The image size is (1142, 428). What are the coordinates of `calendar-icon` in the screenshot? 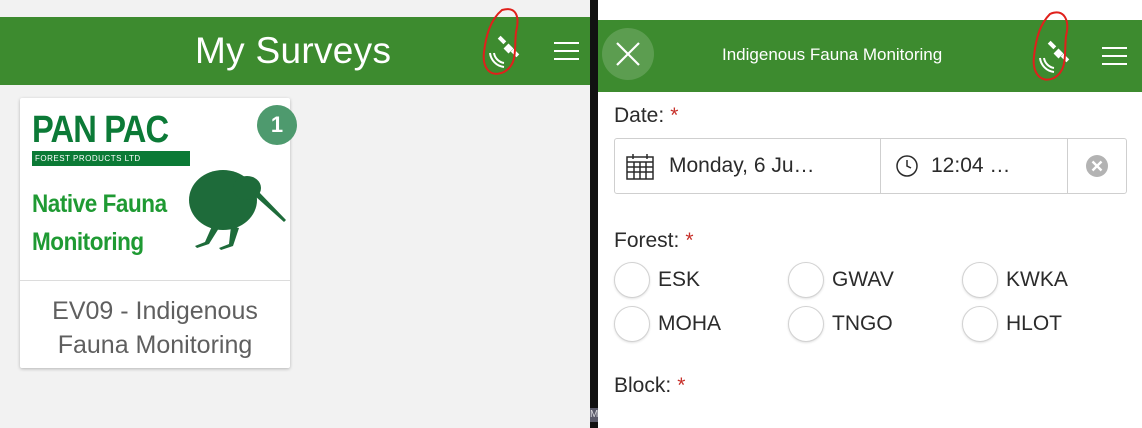 It's located at (640, 167).